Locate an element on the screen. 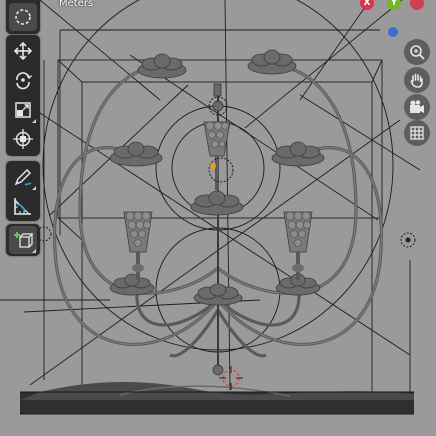  annotate-tool is located at coordinates (23, 177).